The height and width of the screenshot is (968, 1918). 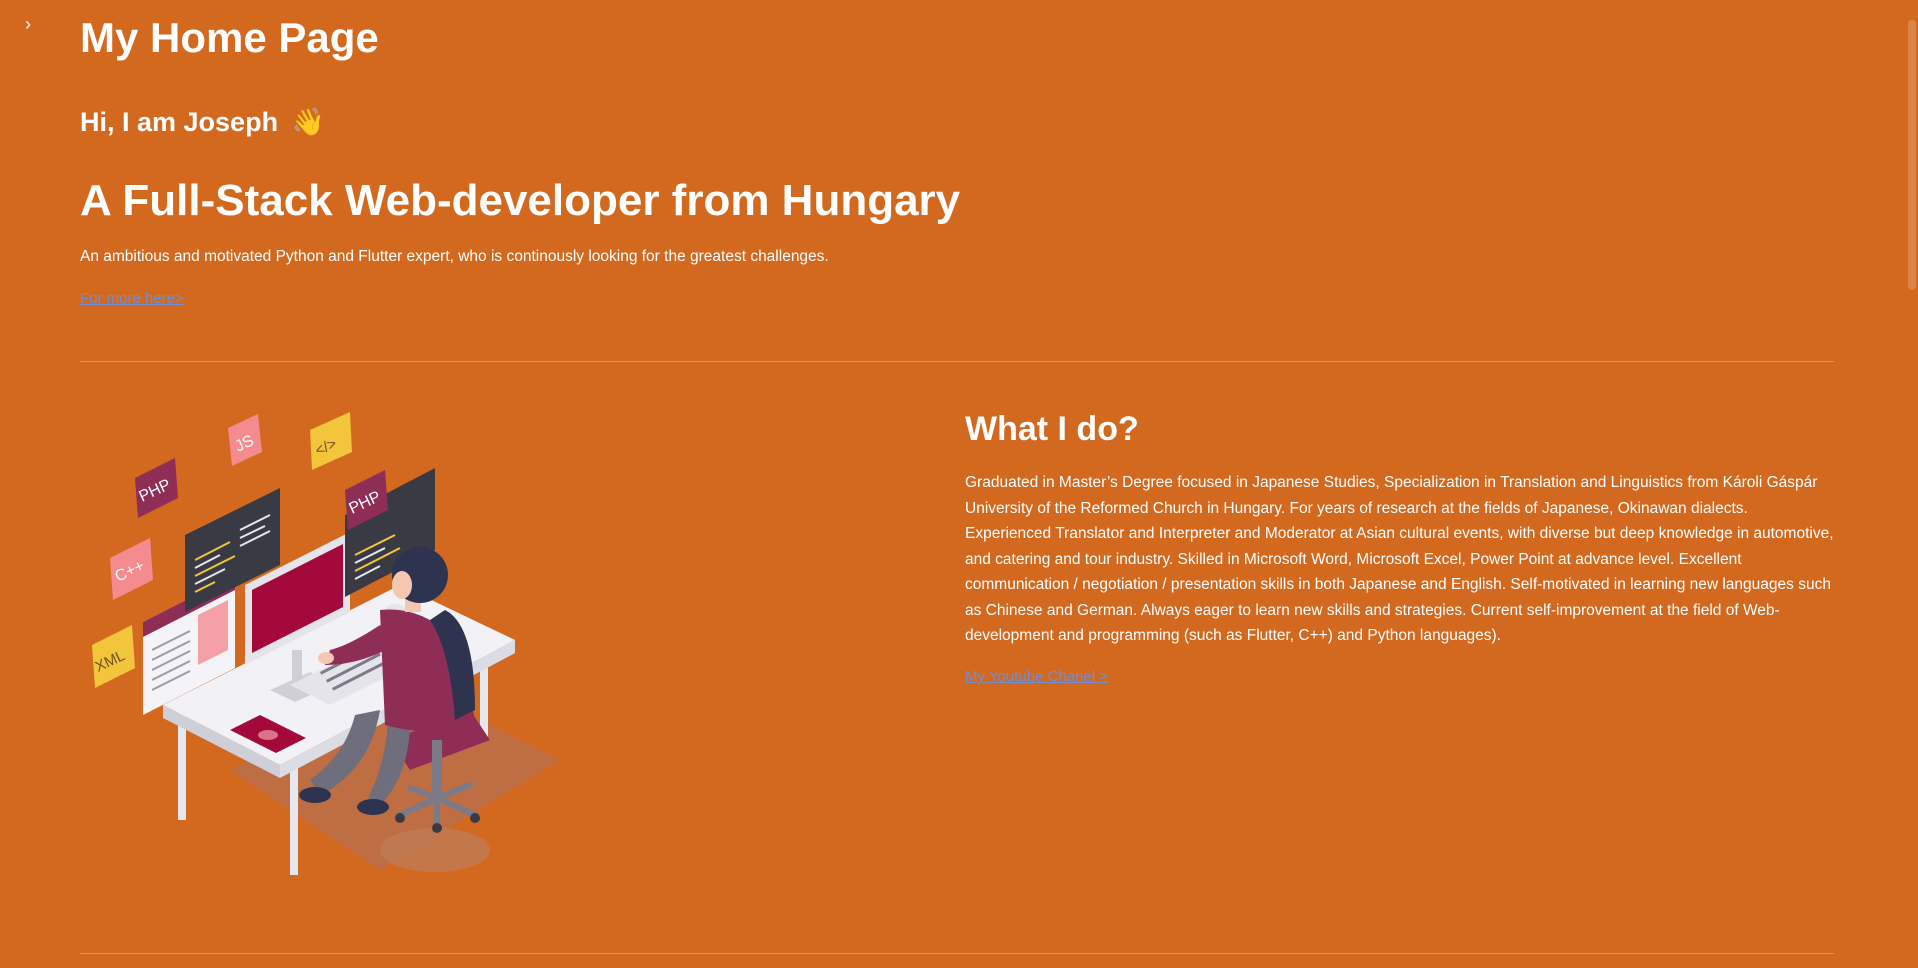 I want to click on scrollbar-thumb, so click(x=1912, y=155).